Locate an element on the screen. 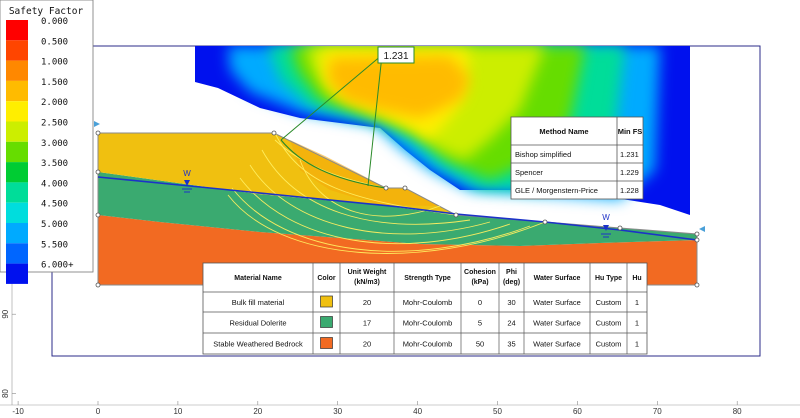 The height and width of the screenshot is (418, 800). x-tick-label-8: 70 is located at coordinates (657, 411).